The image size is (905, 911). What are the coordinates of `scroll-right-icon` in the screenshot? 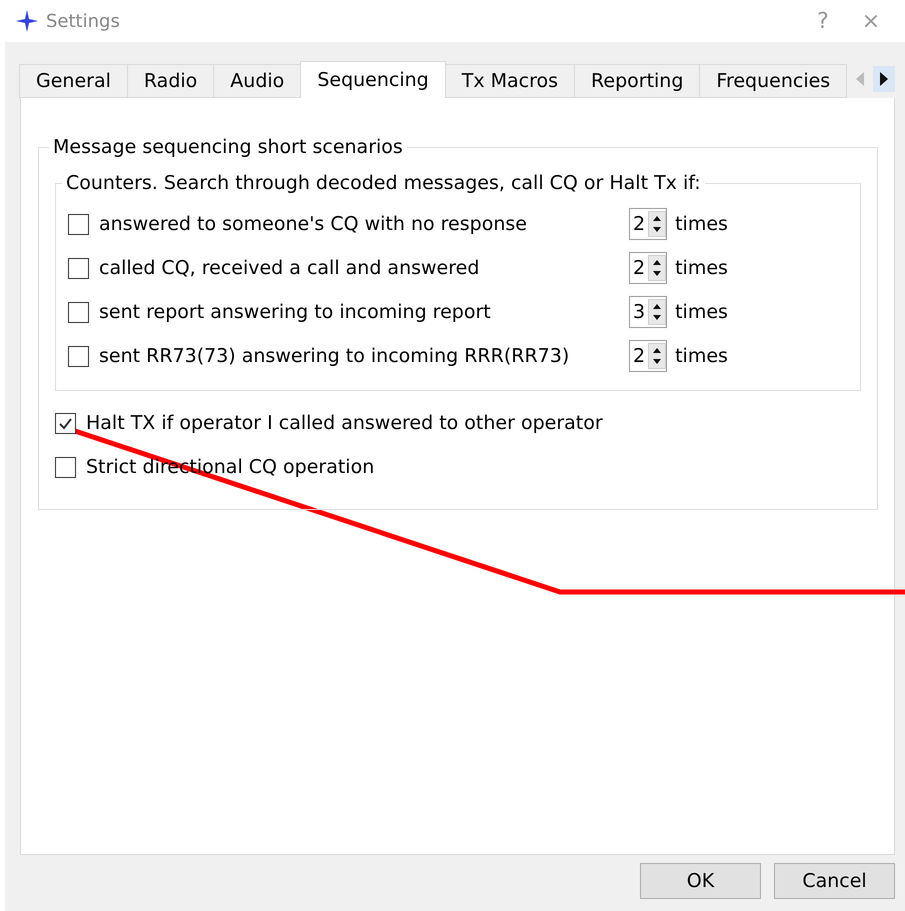 It's located at (884, 79).